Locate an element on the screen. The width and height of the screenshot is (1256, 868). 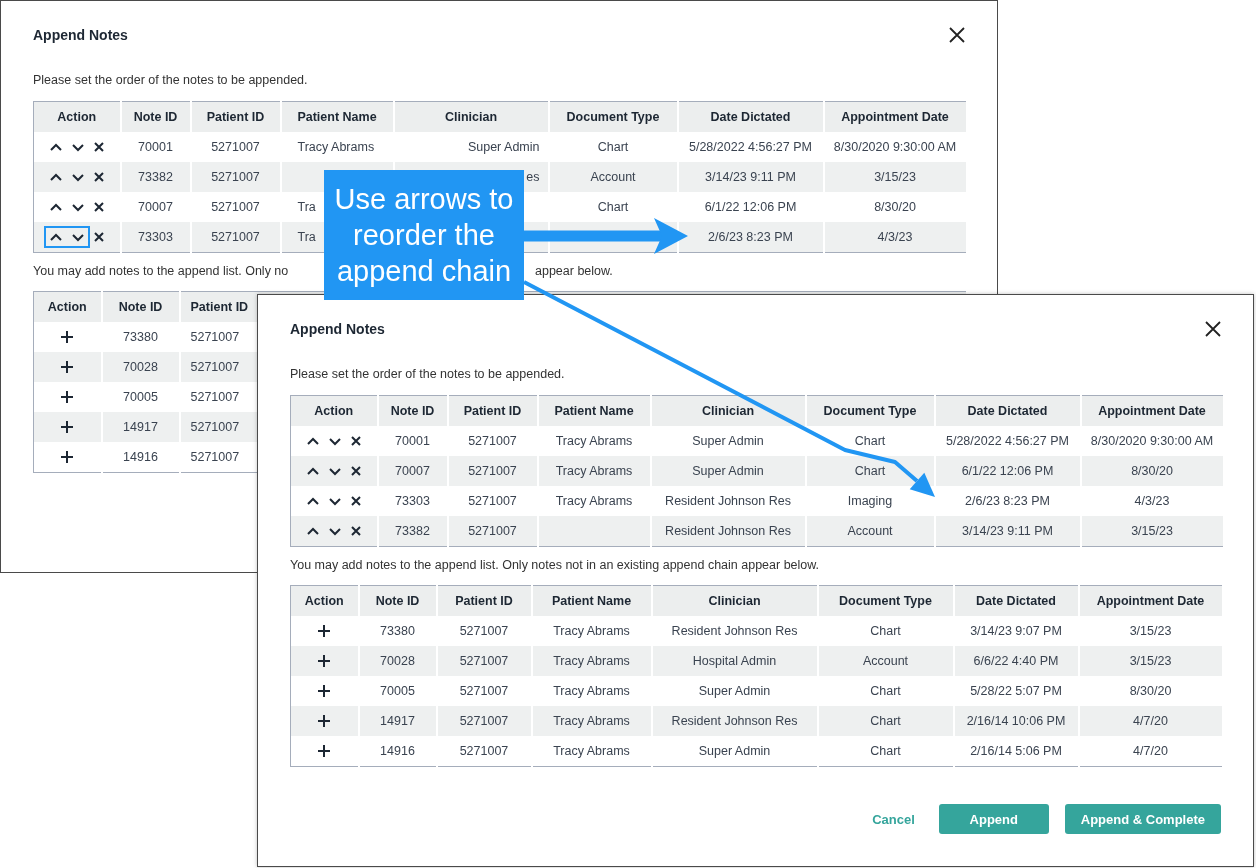
table-cell: 4/3/23 is located at coordinates (895, 237).